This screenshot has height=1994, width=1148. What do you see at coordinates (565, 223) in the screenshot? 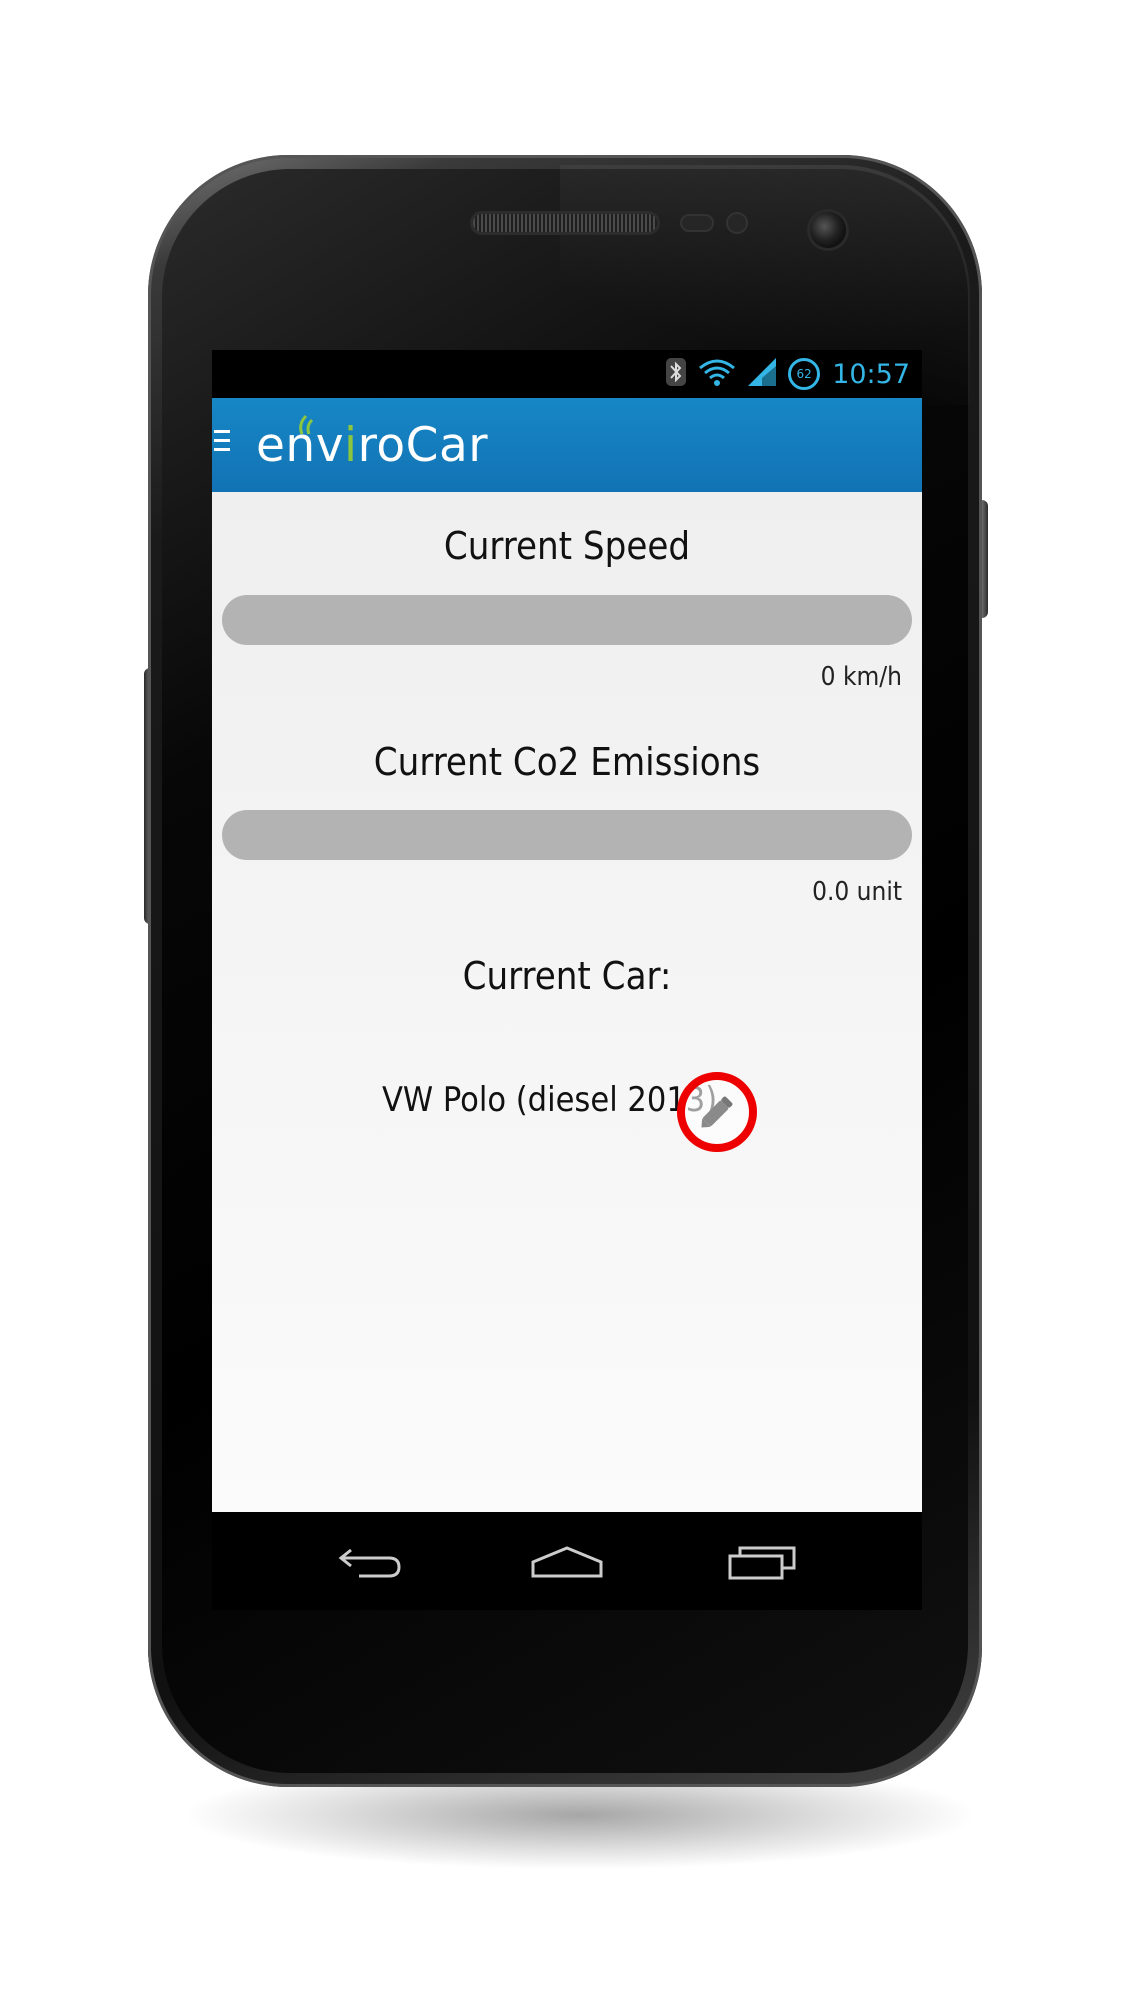
I see `earpiece-speaker` at bounding box center [565, 223].